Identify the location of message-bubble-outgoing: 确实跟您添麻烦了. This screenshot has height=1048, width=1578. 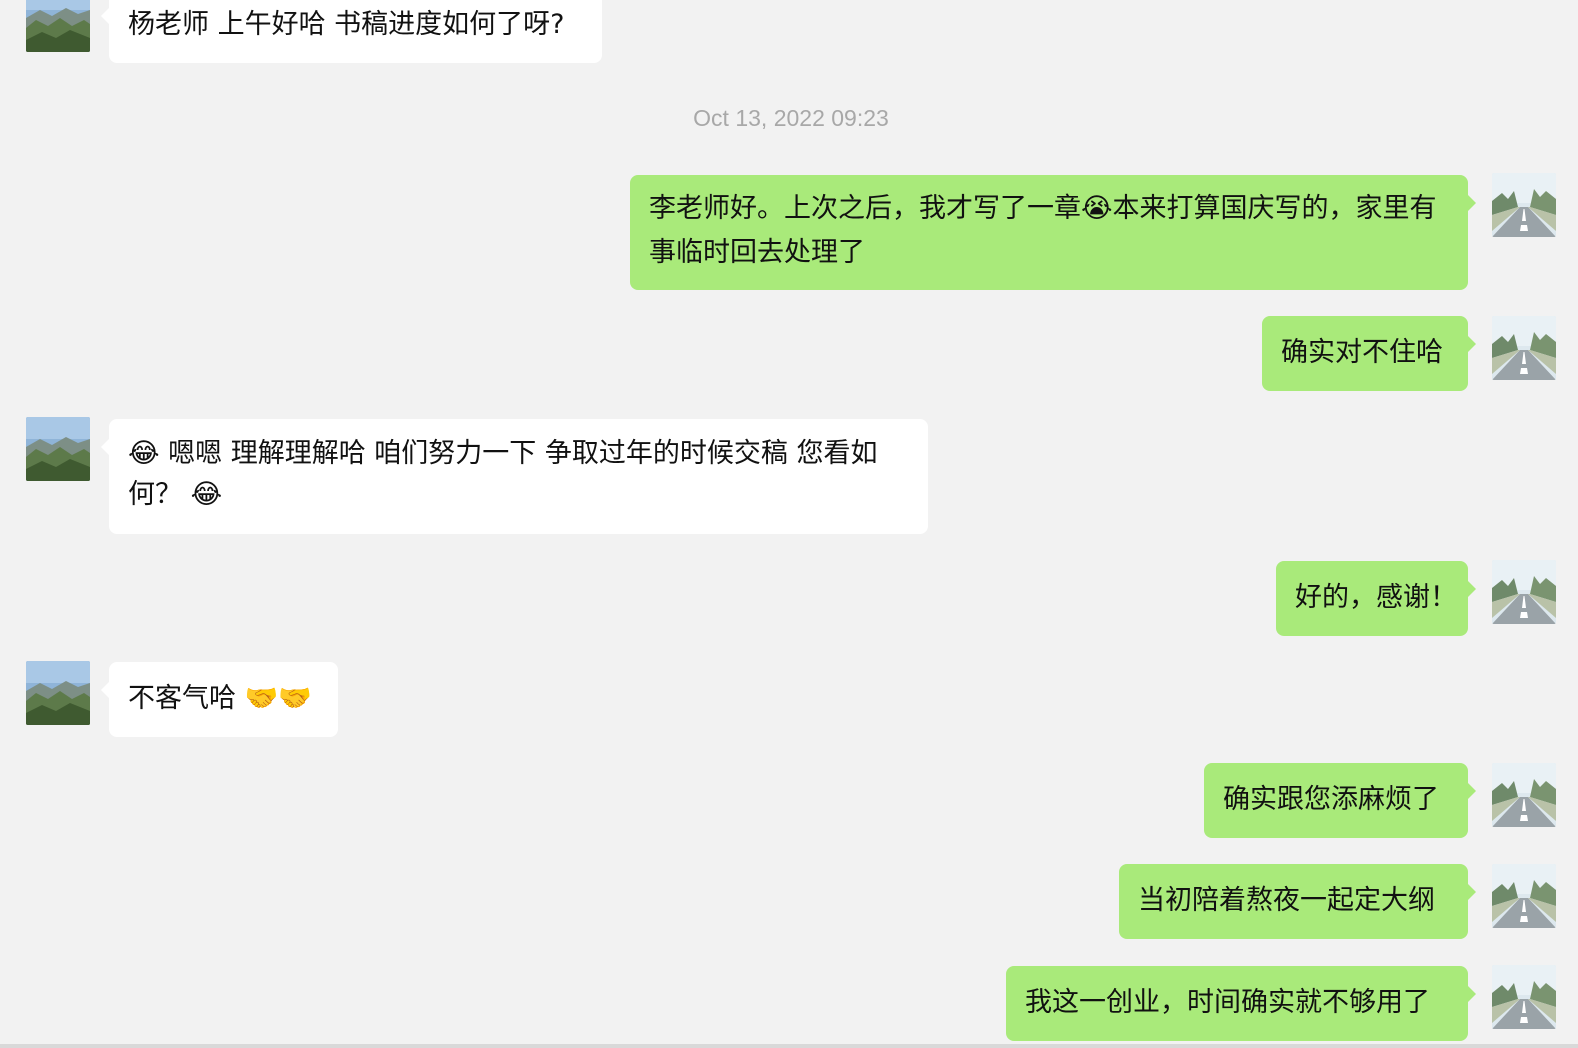
(1340, 800).